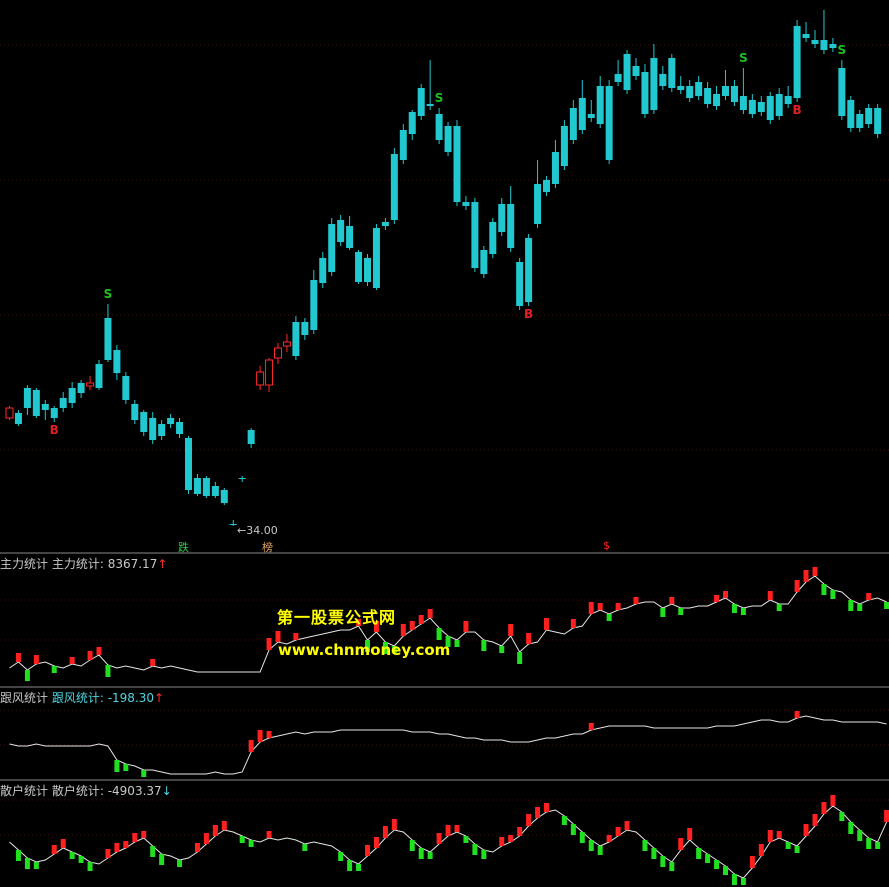 This screenshot has width=889, height=887. What do you see at coordinates (166, 791) in the screenshot?
I see `arrow-down-icon: ↓` at bounding box center [166, 791].